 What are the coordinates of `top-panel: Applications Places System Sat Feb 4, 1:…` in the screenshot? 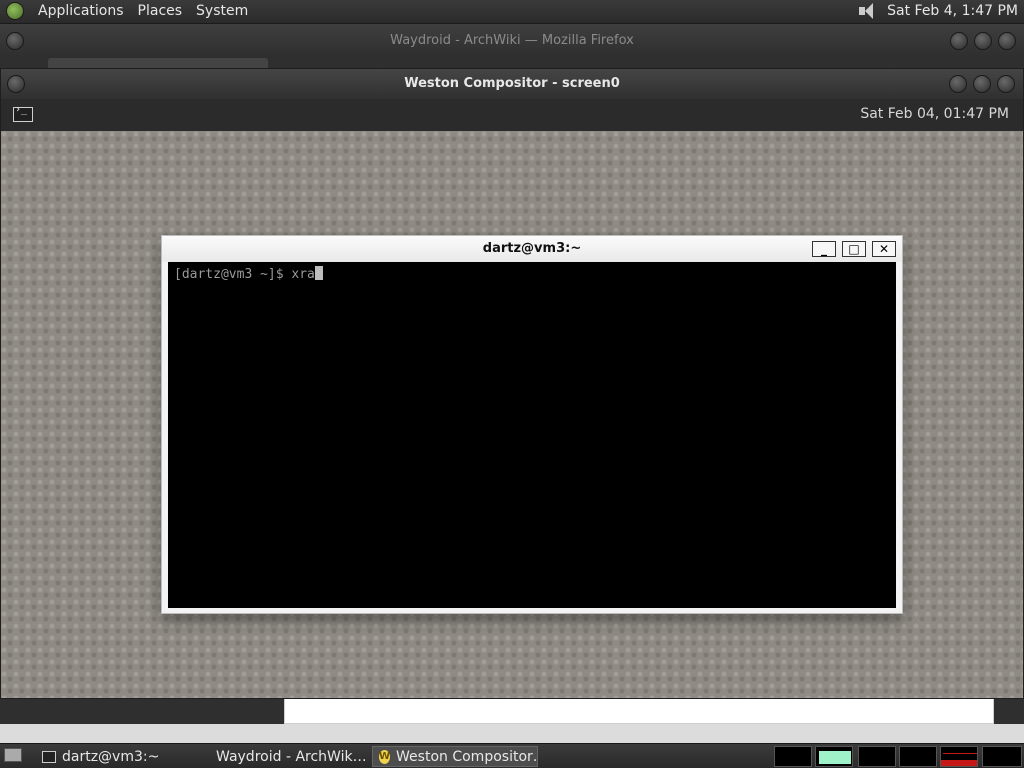 It's located at (512, 12).